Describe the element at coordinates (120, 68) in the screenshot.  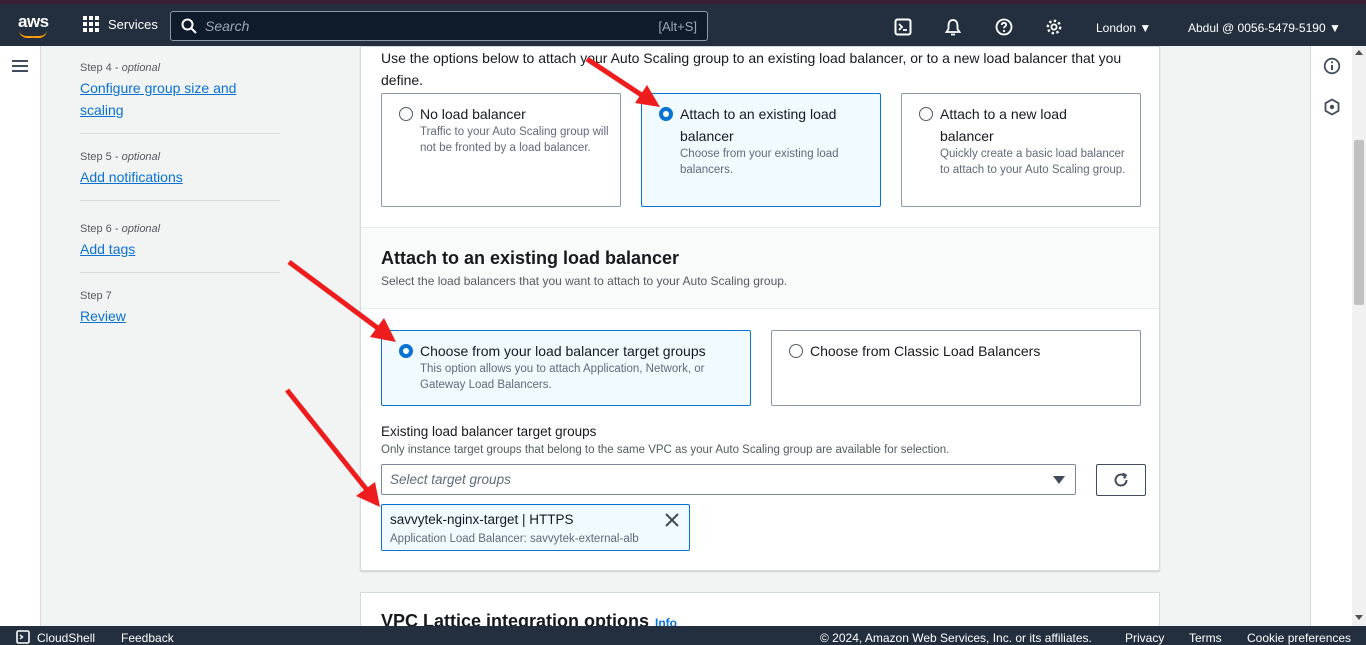
I see `step-label: Step 4 - optional` at that location.